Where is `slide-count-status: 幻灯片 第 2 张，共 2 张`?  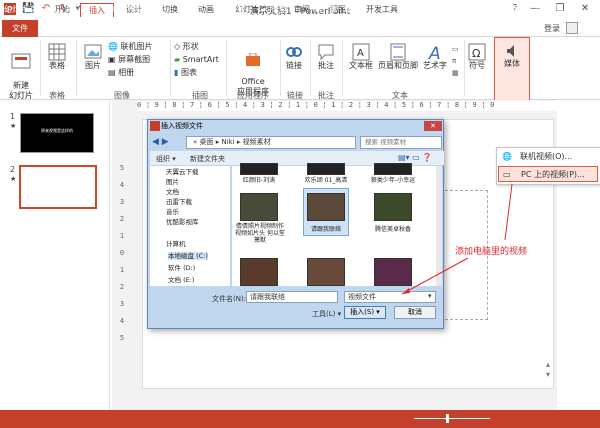 slide-count-status: 幻灯片 第 2 张，共 2 张 is located at coordinates (47, 9).